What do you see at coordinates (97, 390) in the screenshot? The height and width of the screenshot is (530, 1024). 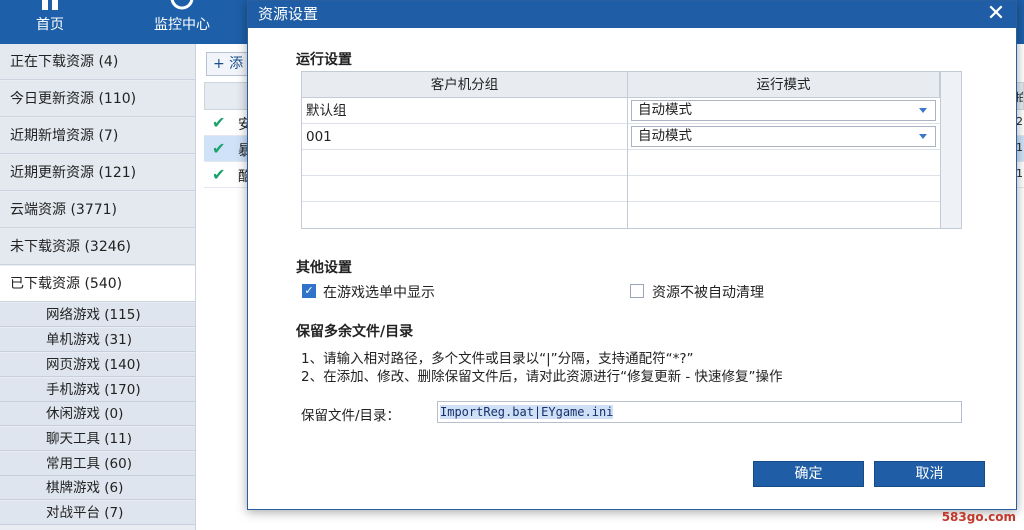 I see `sidebar-subitem-mobile-games: 手机游戏 (170)` at bounding box center [97, 390].